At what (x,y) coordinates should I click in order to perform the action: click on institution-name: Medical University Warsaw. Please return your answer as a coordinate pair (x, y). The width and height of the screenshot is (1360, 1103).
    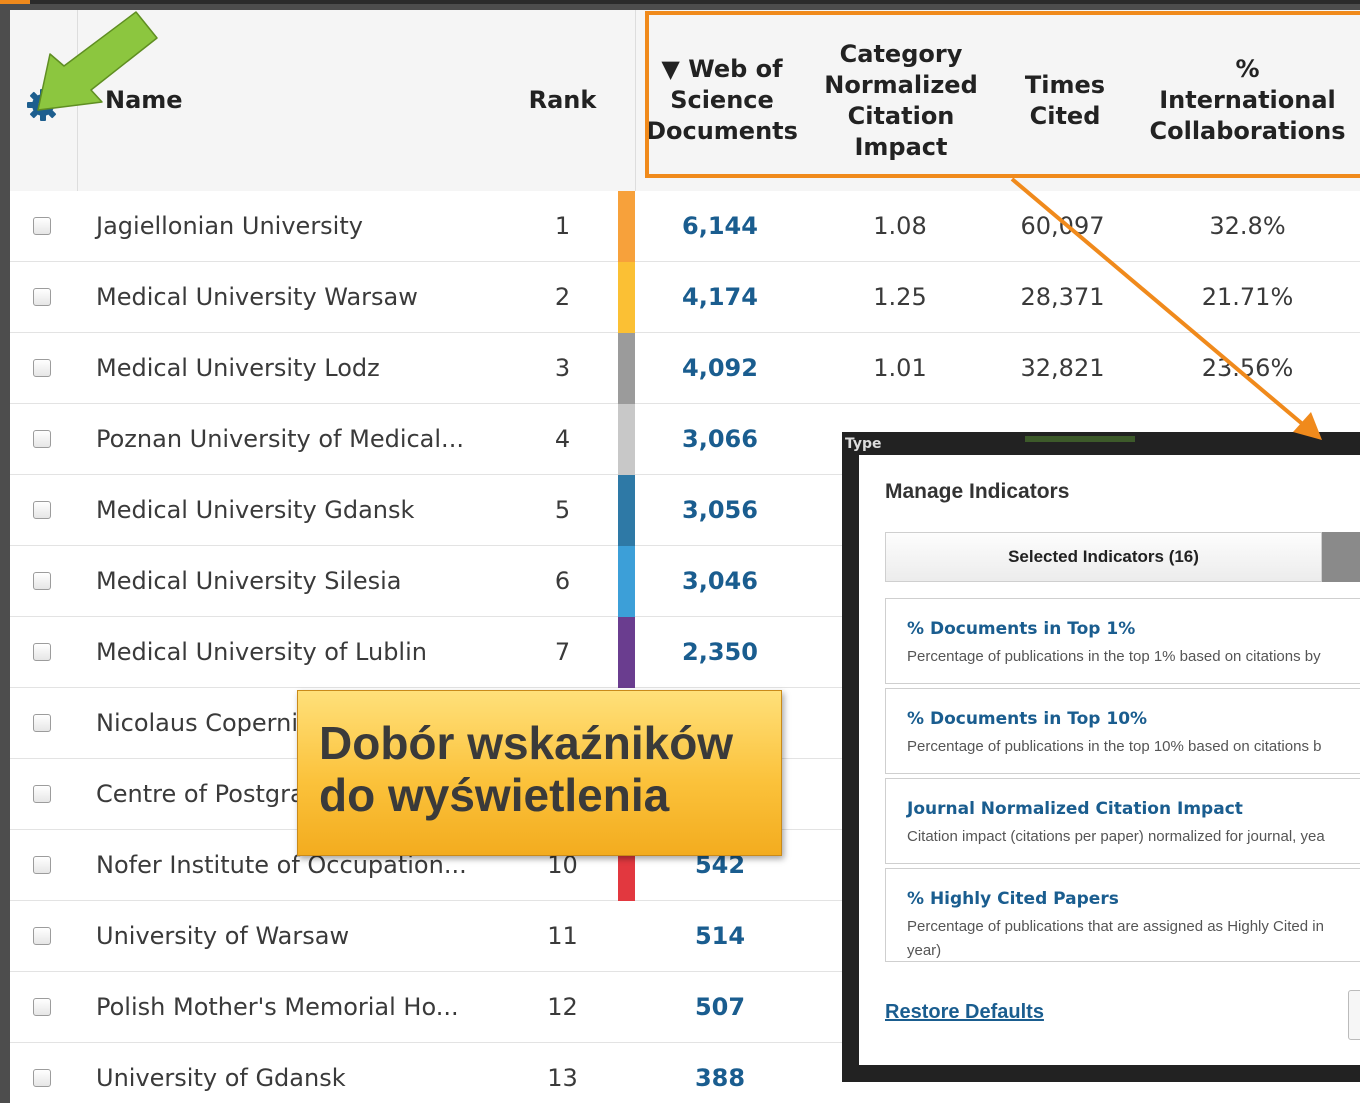
    Looking at the image, I should click on (257, 297).